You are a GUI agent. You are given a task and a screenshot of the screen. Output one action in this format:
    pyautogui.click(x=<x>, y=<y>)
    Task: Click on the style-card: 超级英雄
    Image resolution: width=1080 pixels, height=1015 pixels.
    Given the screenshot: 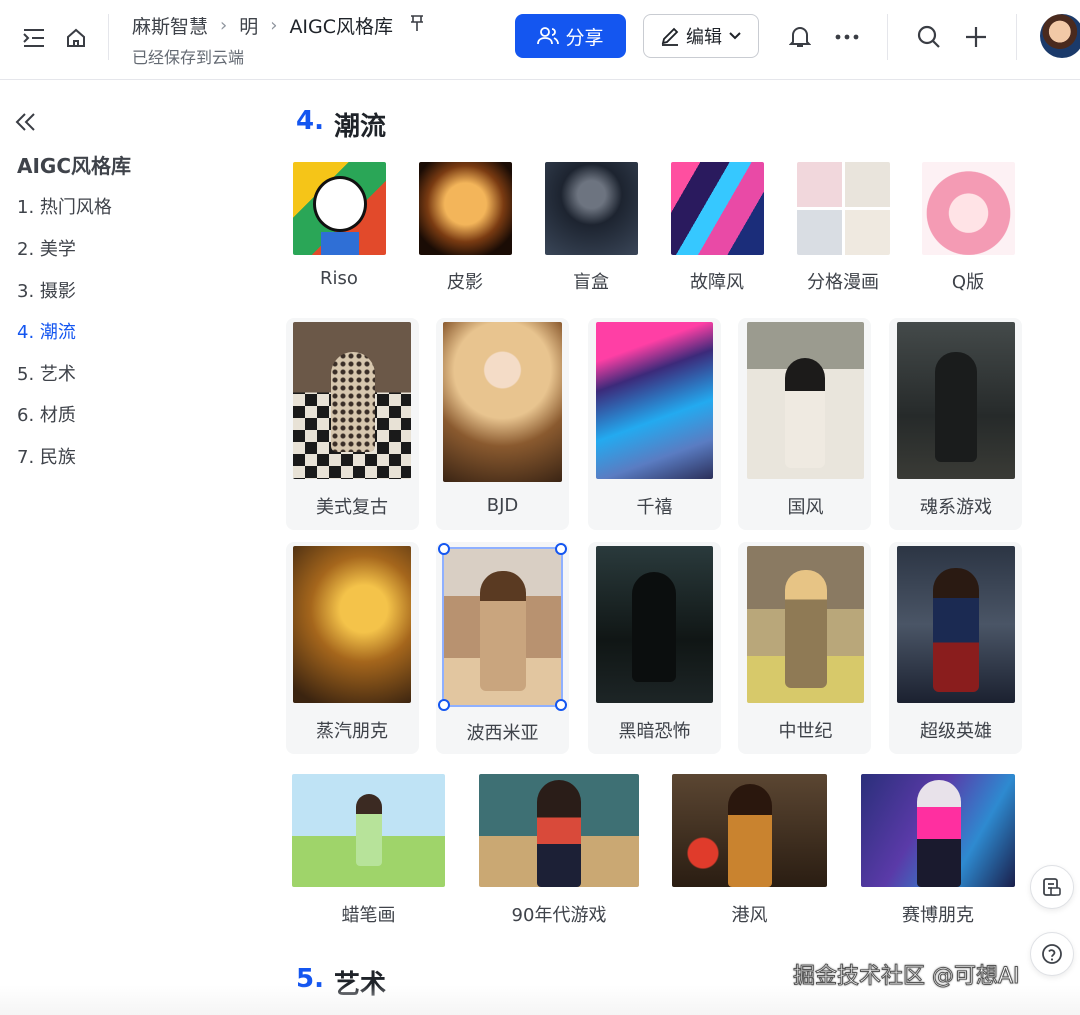 What is the action you would take?
    pyautogui.click(x=956, y=644)
    